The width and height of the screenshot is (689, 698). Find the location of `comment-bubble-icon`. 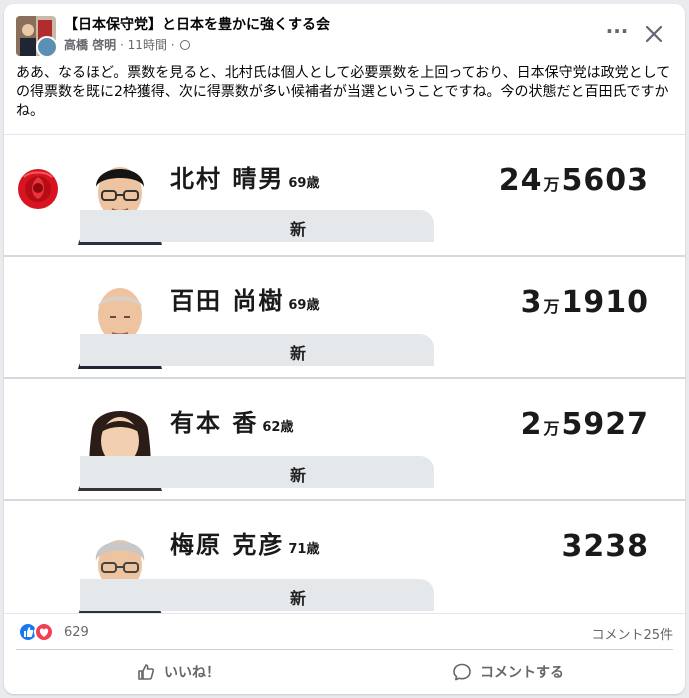

comment-bubble-icon is located at coordinates (462, 672).